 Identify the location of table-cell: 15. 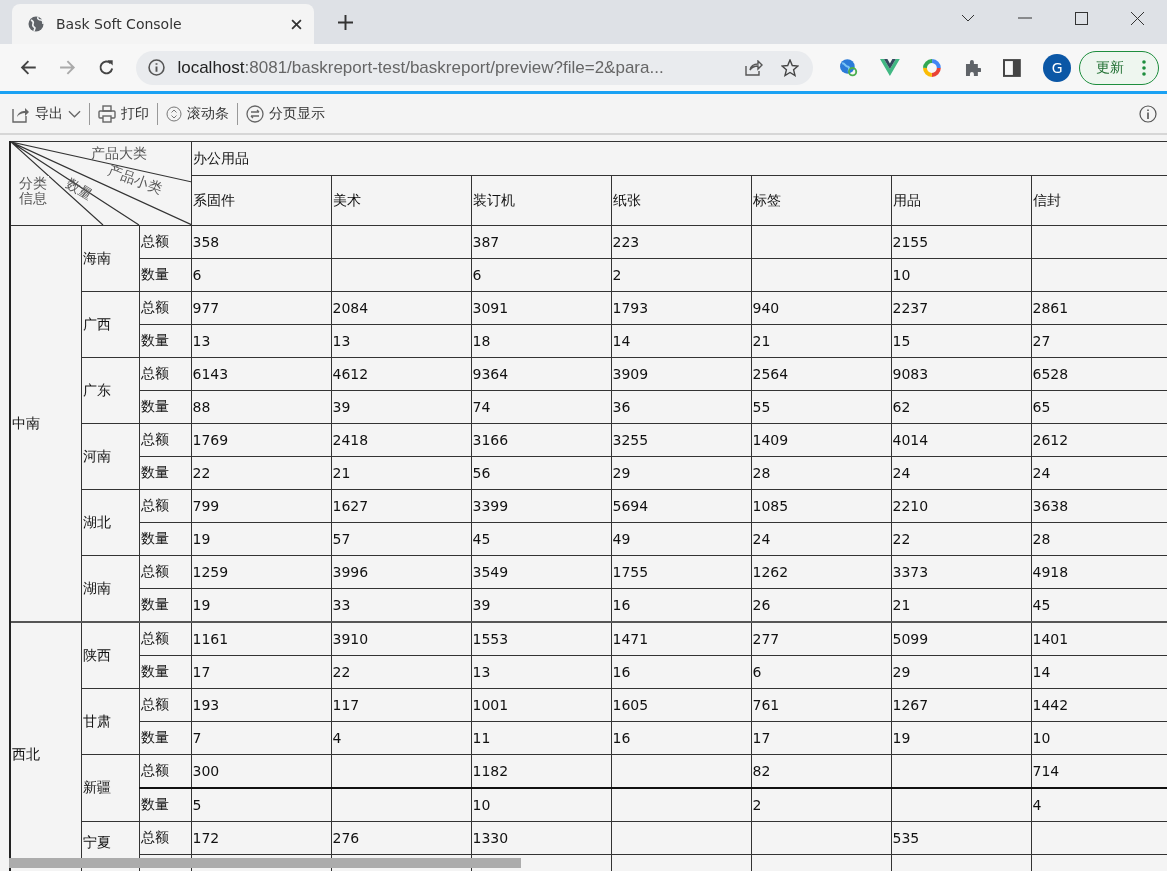
(961, 341).